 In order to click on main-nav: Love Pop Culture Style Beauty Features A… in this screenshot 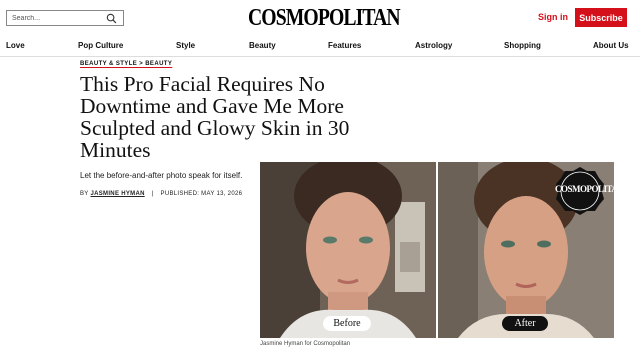, I will do `click(320, 46)`.